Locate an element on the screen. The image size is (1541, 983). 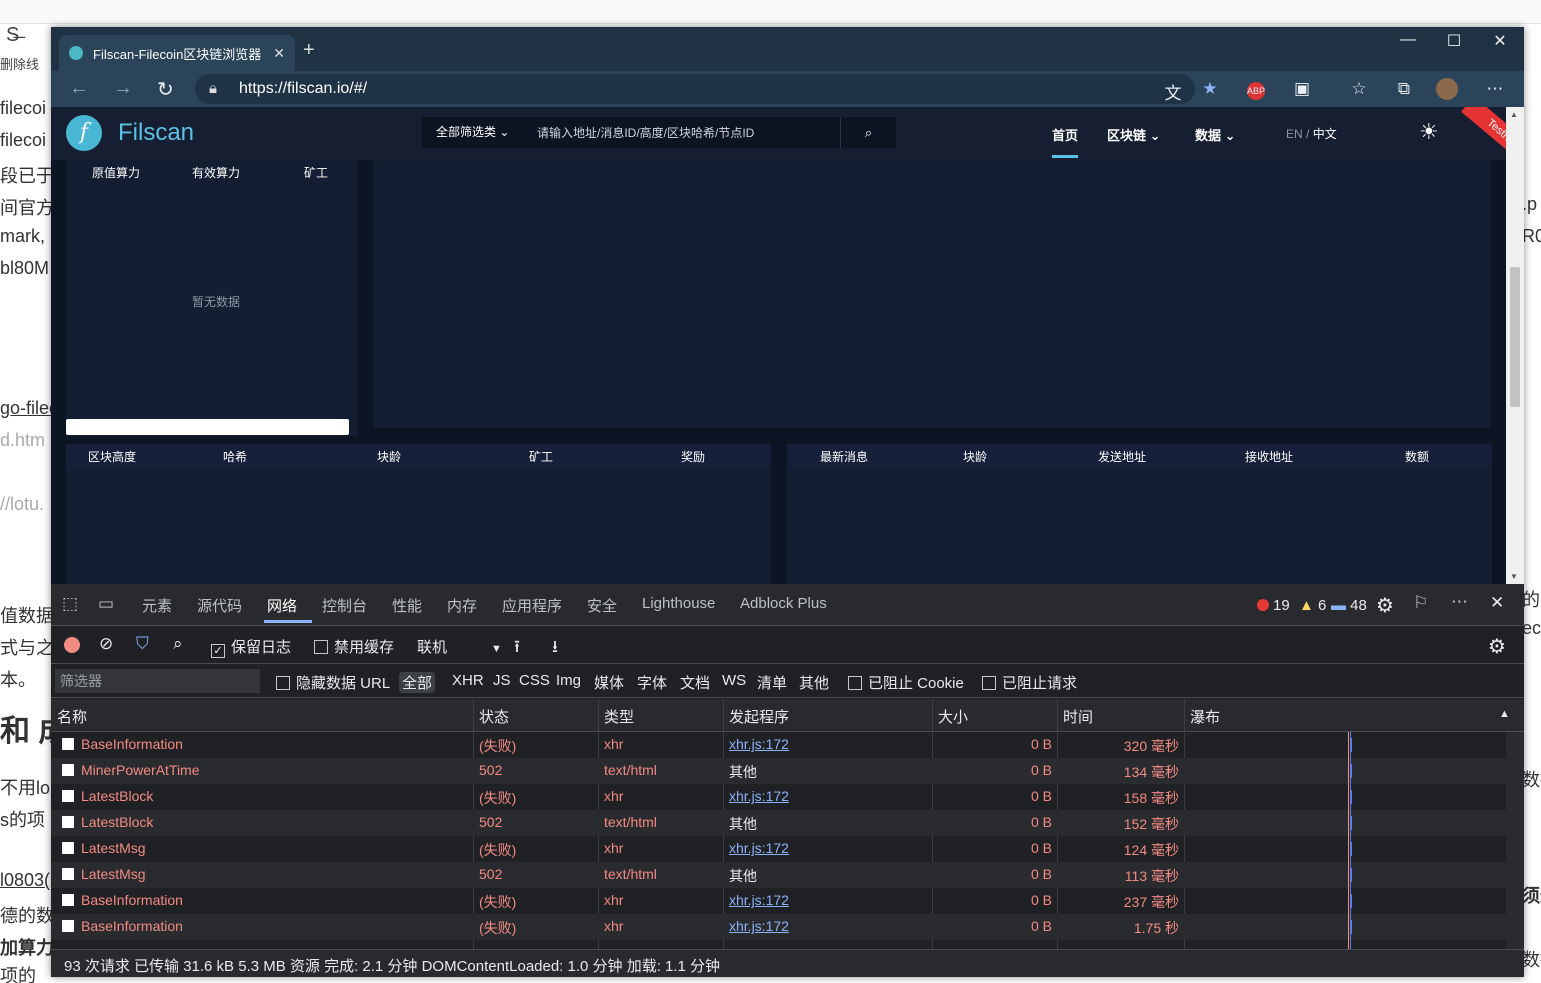
filscan-logo-icon: f is located at coordinates (84, 133).